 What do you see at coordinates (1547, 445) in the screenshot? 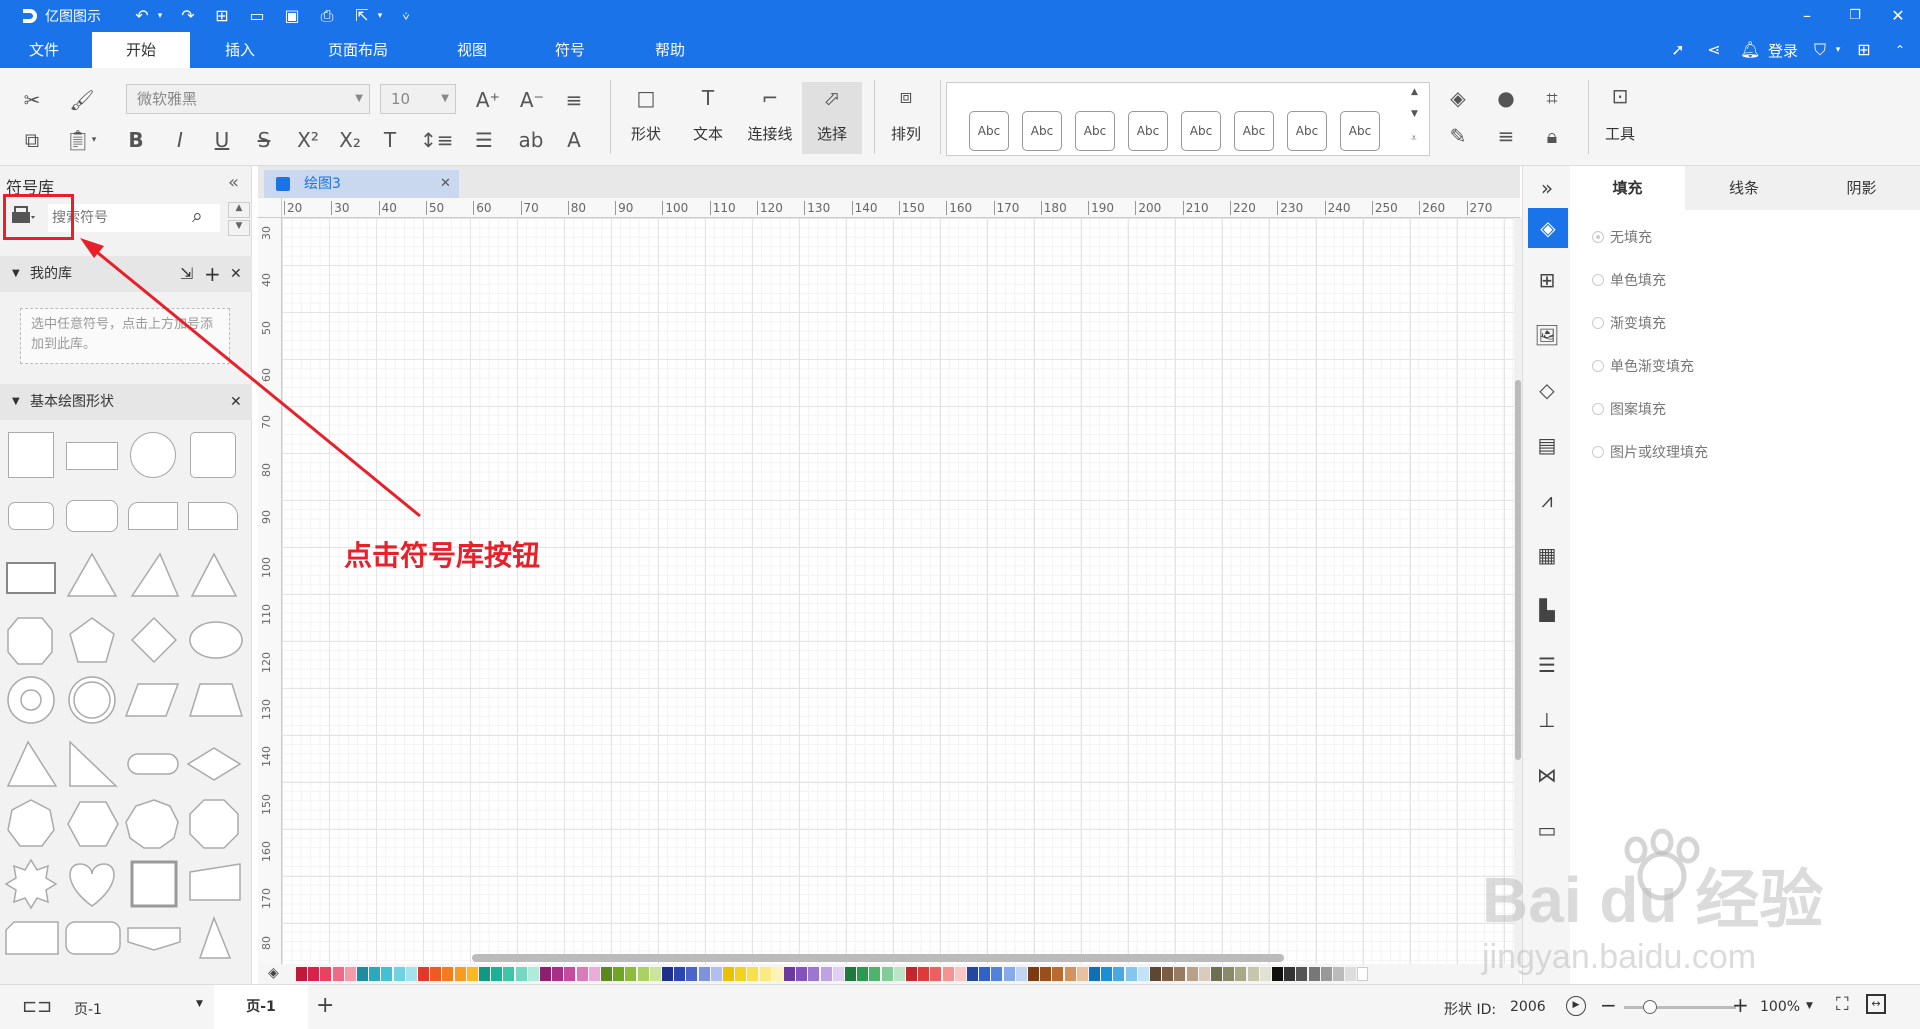
I see `page-panel-icon: ▤` at bounding box center [1547, 445].